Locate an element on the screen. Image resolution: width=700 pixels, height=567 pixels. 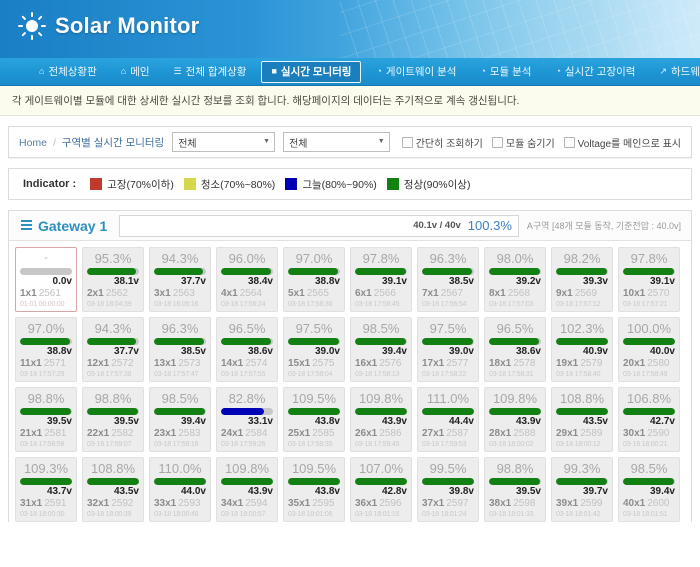
filter-checkbox-label: 간단히 조회하기 is located at coordinates (449, 144).